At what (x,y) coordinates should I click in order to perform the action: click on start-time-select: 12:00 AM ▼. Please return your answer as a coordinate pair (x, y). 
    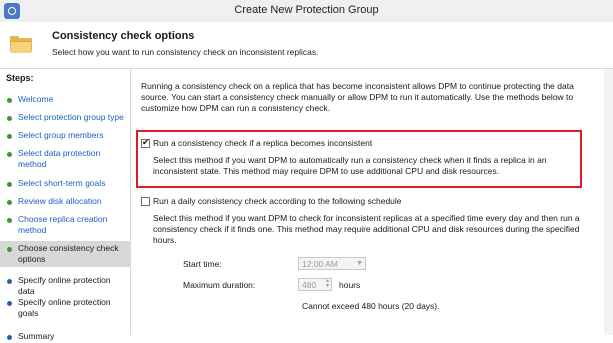
    Looking at the image, I should click on (332, 263).